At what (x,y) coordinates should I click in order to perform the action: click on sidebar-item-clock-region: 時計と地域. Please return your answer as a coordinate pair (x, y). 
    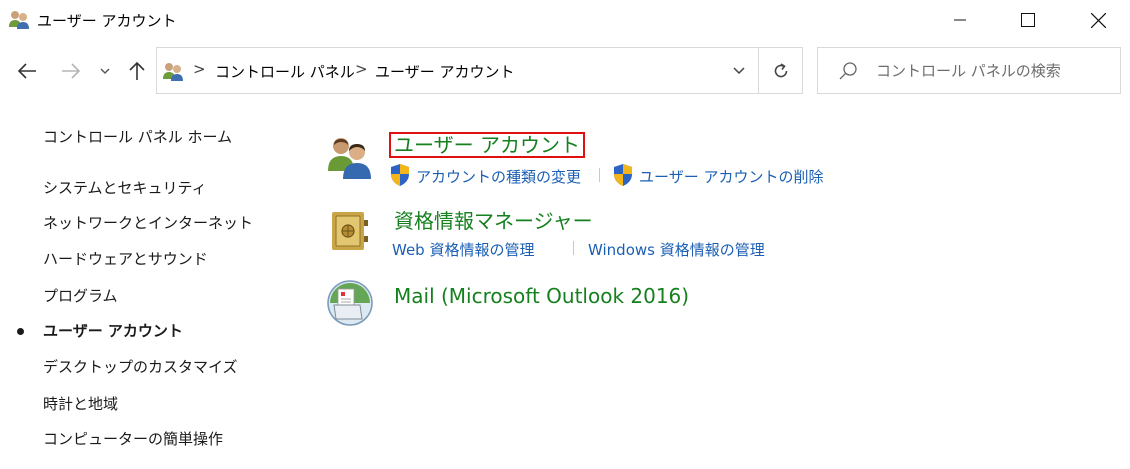
    Looking at the image, I should click on (80, 403).